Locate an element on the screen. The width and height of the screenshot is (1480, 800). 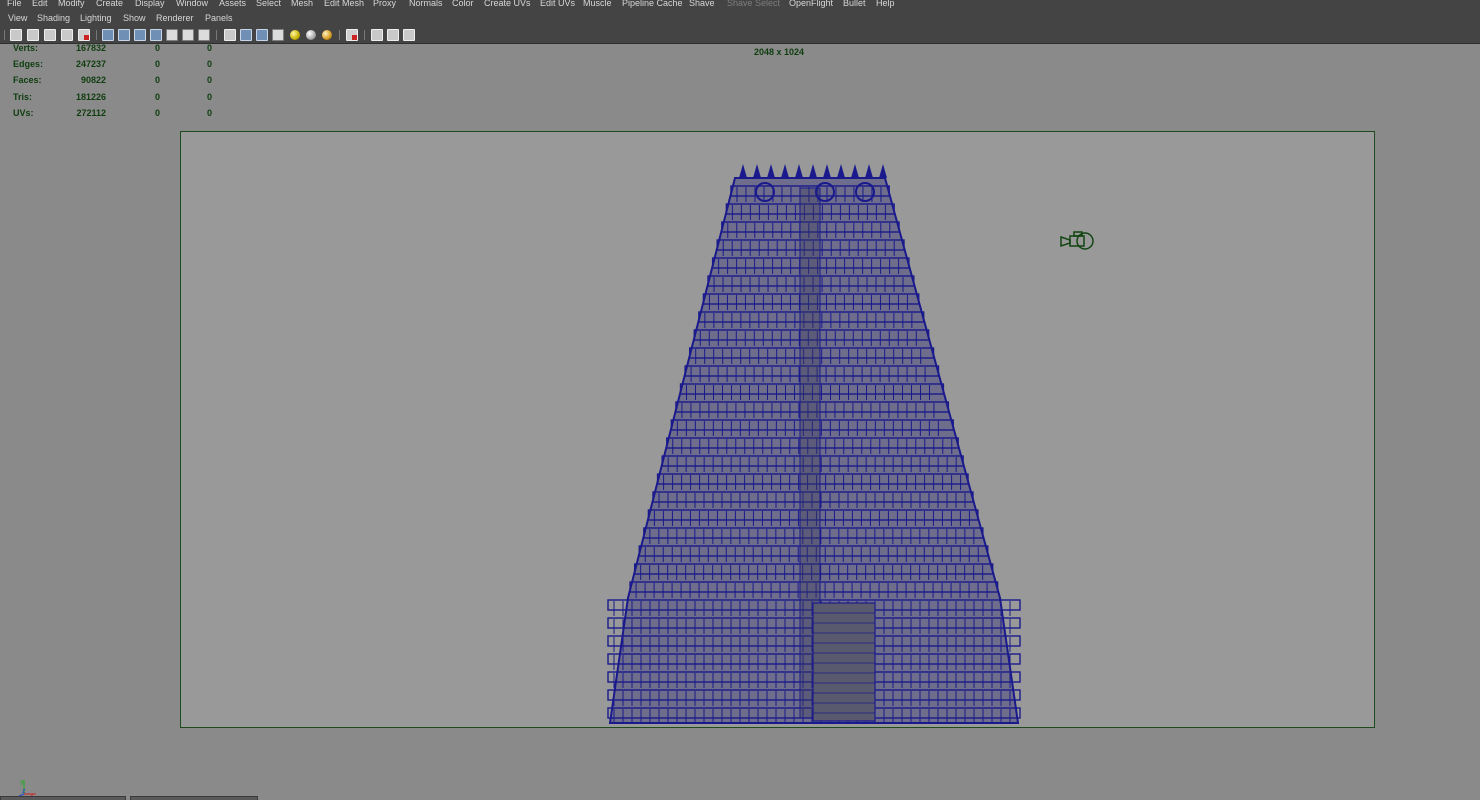
safe-action-icon is located at coordinates (188, 35).